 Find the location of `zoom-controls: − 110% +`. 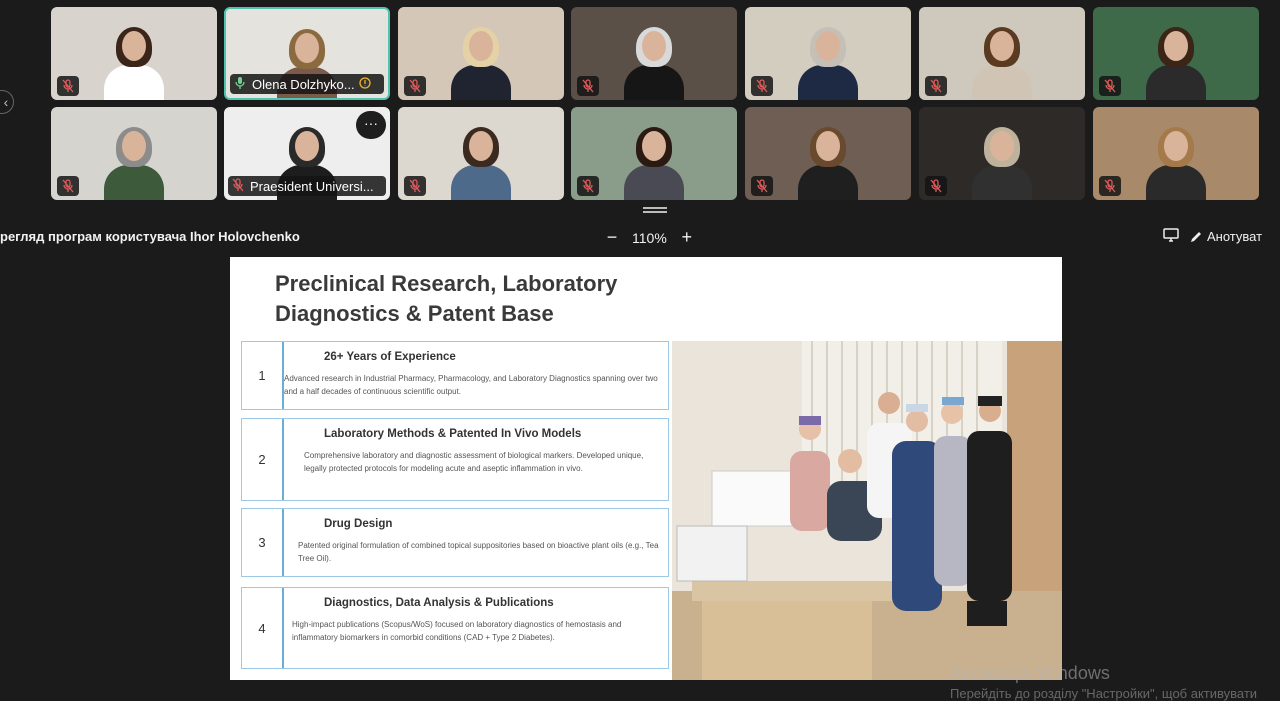

zoom-controls: − 110% + is located at coordinates (649, 237).